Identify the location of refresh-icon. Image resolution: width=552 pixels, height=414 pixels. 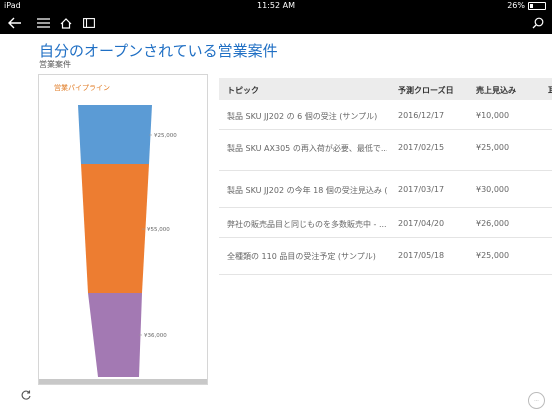
(26, 395).